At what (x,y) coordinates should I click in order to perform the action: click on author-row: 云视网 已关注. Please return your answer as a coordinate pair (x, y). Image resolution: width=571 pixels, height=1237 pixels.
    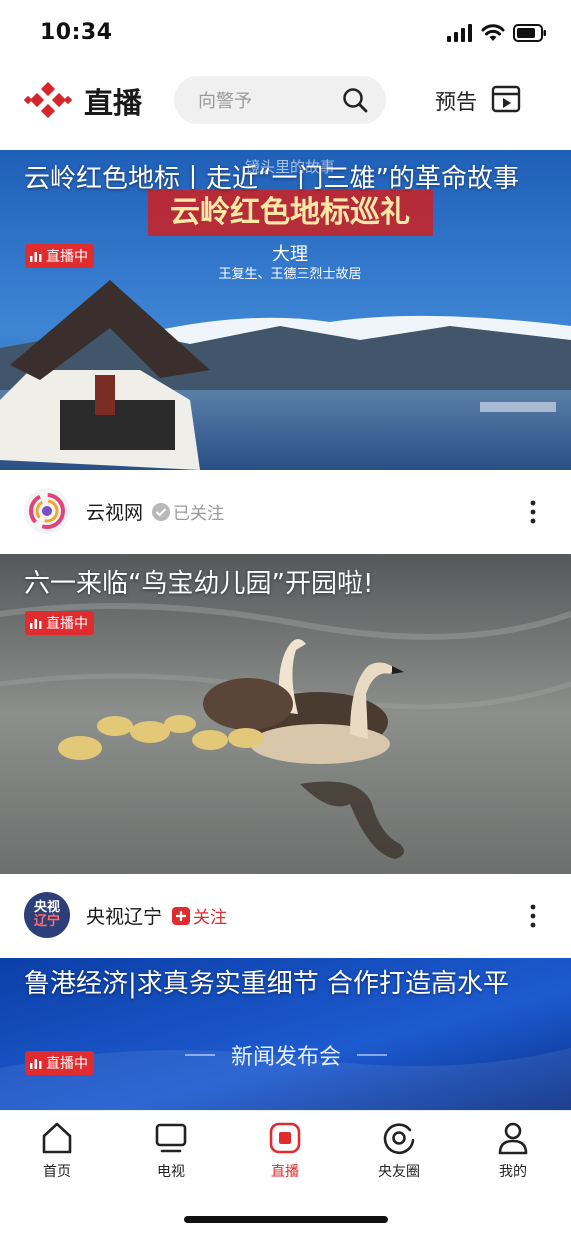
    Looking at the image, I should click on (285, 512).